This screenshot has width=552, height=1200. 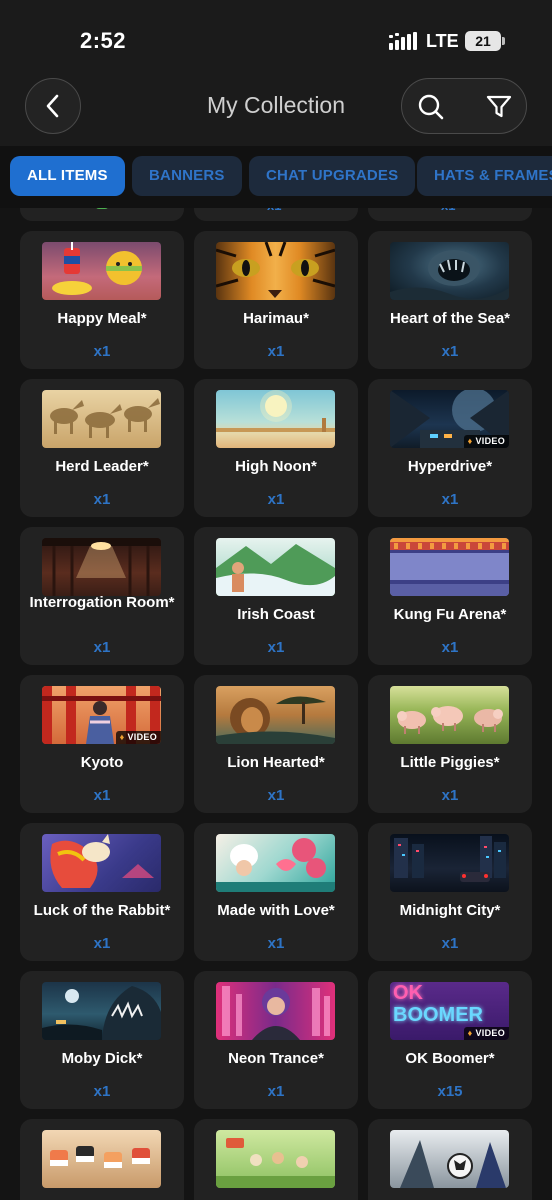 What do you see at coordinates (67, 176) in the screenshot?
I see `tab-all-items: ALL ITEMS` at bounding box center [67, 176].